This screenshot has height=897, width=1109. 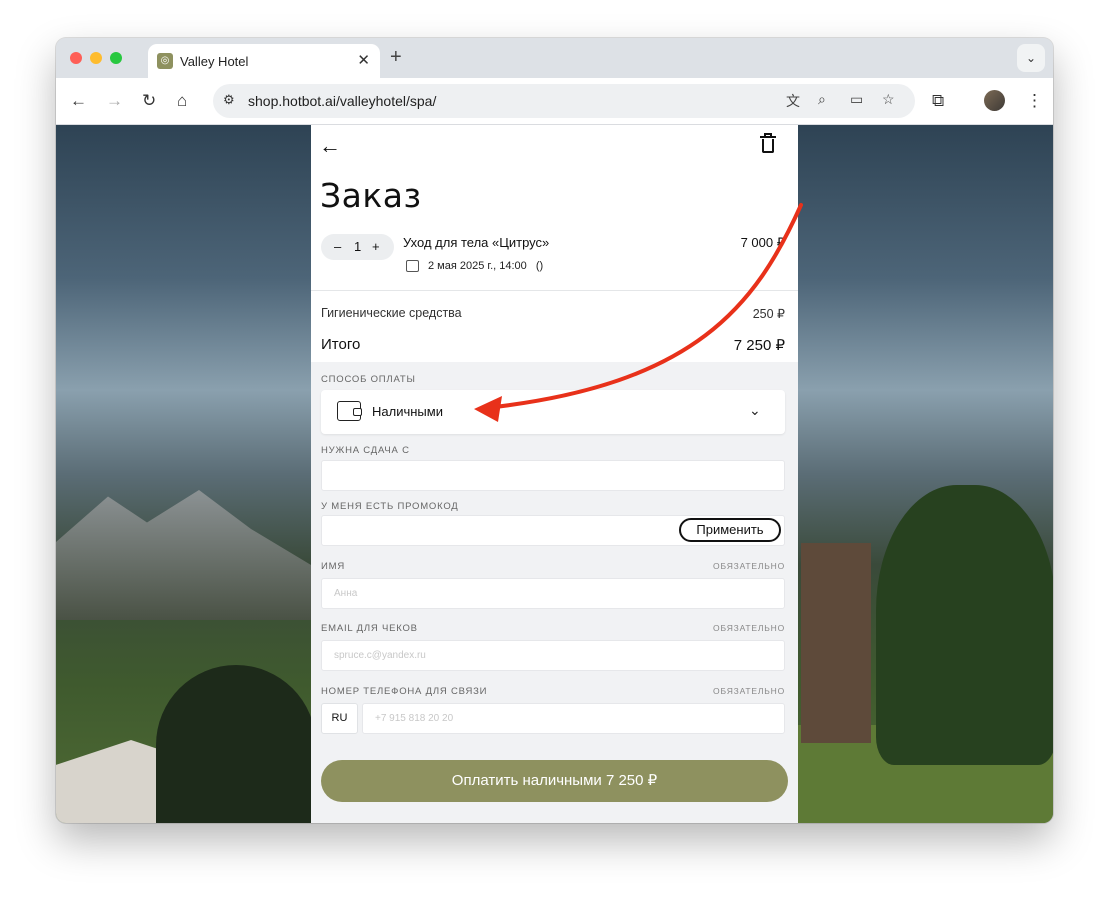 I want to click on item-price: 7 000 ₽, so click(x=762, y=242).